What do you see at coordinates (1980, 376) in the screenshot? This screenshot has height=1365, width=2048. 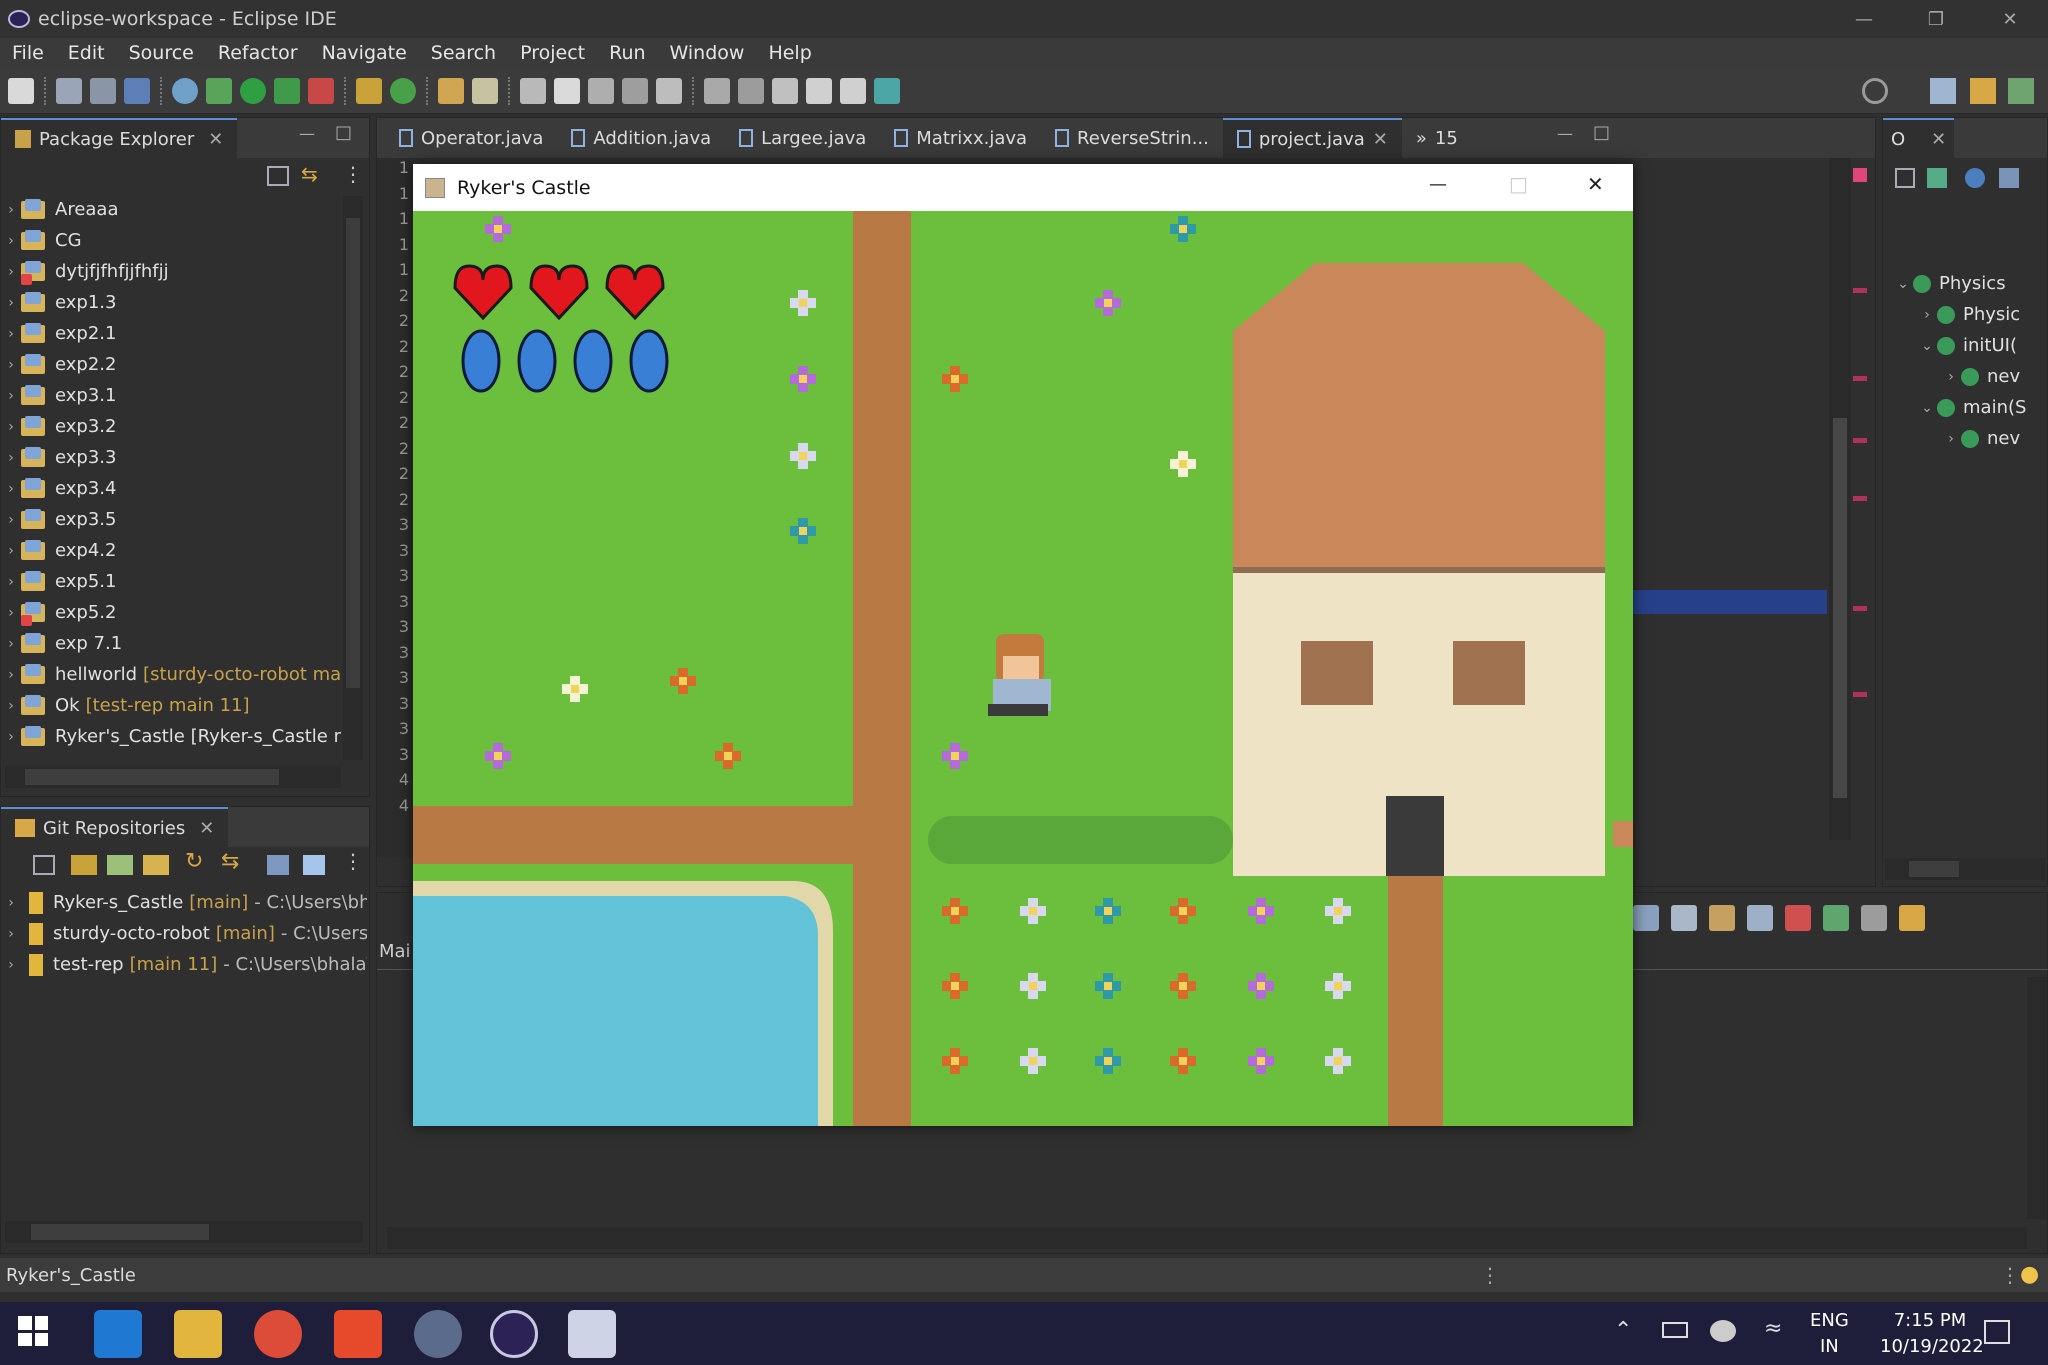 I see `outline-item: › nev` at bounding box center [1980, 376].